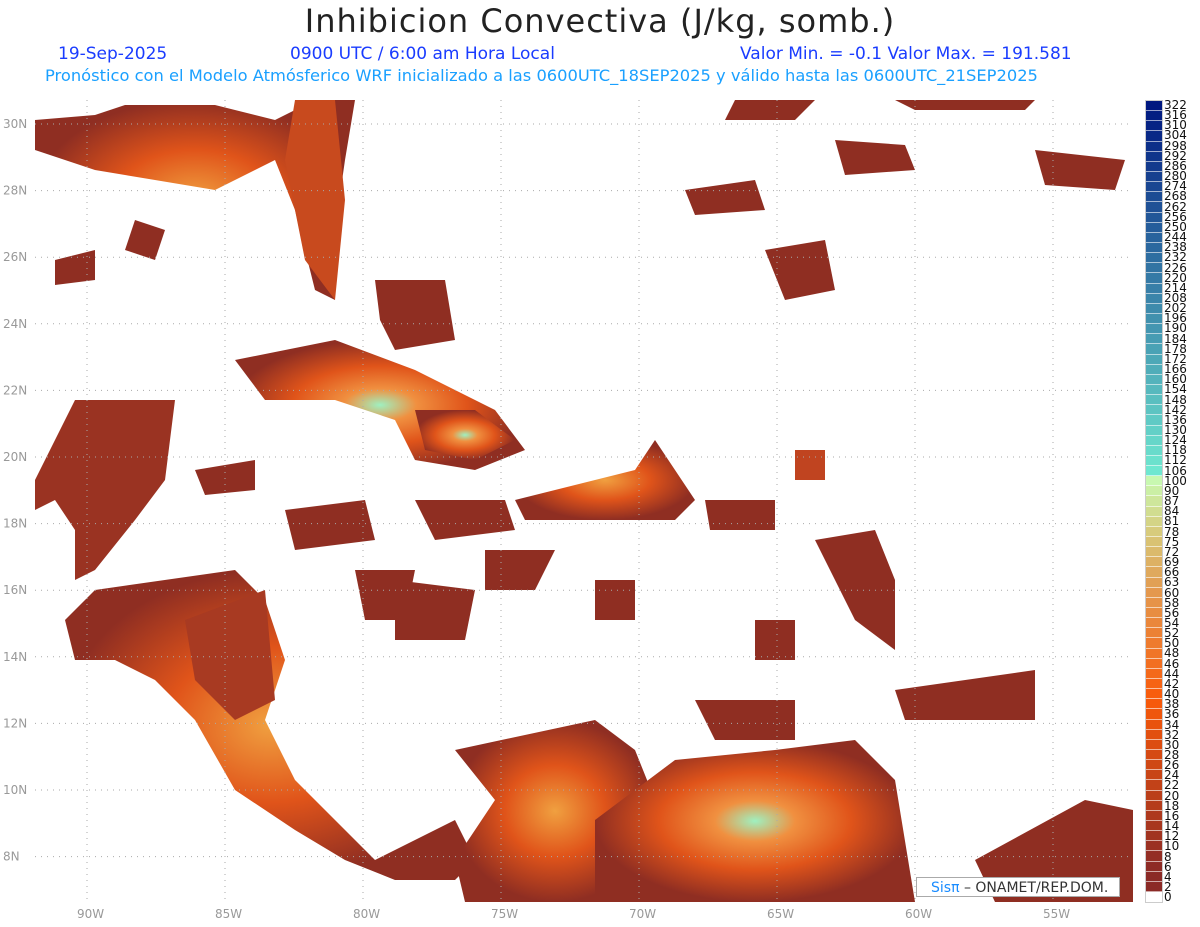  What do you see at coordinates (11, 857) in the screenshot?
I see `lat-label: 8N` at bounding box center [11, 857].